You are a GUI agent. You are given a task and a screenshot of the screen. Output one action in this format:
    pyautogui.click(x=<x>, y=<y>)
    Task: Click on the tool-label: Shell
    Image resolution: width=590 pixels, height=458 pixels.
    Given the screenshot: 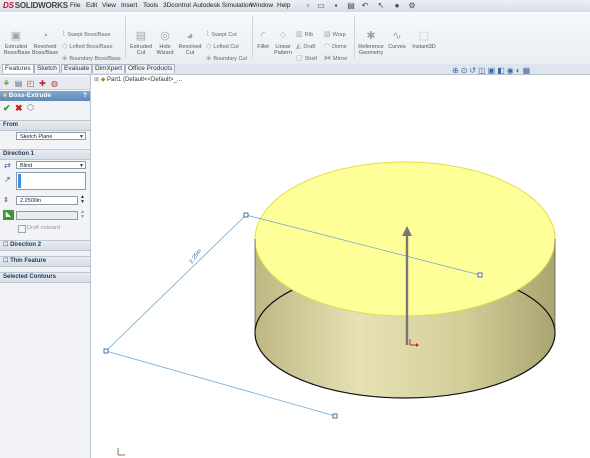 What is the action you would take?
    pyautogui.click(x=310, y=59)
    